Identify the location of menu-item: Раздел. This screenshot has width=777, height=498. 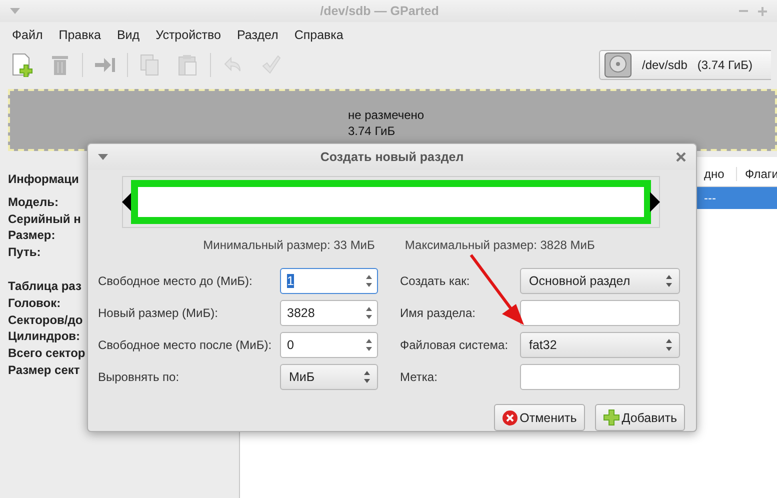
(257, 35).